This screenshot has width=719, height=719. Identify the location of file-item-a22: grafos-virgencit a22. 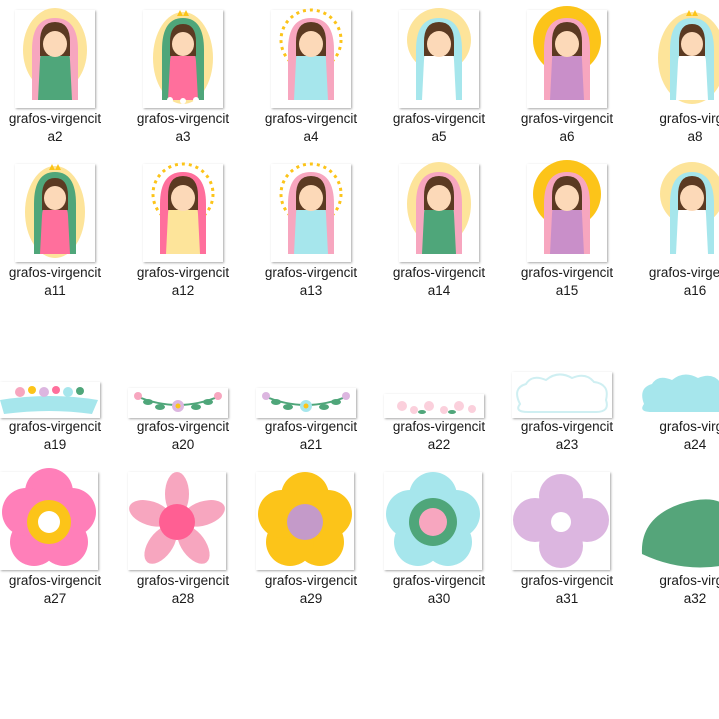
(439, 383).